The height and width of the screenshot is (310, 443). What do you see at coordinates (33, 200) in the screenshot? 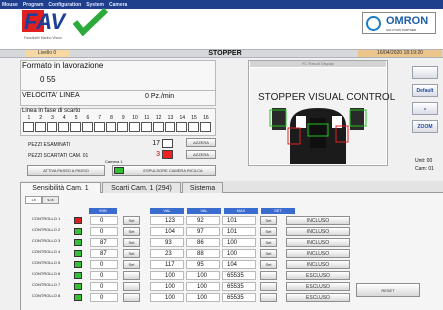
I see `subtab-1-8: 1-8` at bounding box center [33, 200].